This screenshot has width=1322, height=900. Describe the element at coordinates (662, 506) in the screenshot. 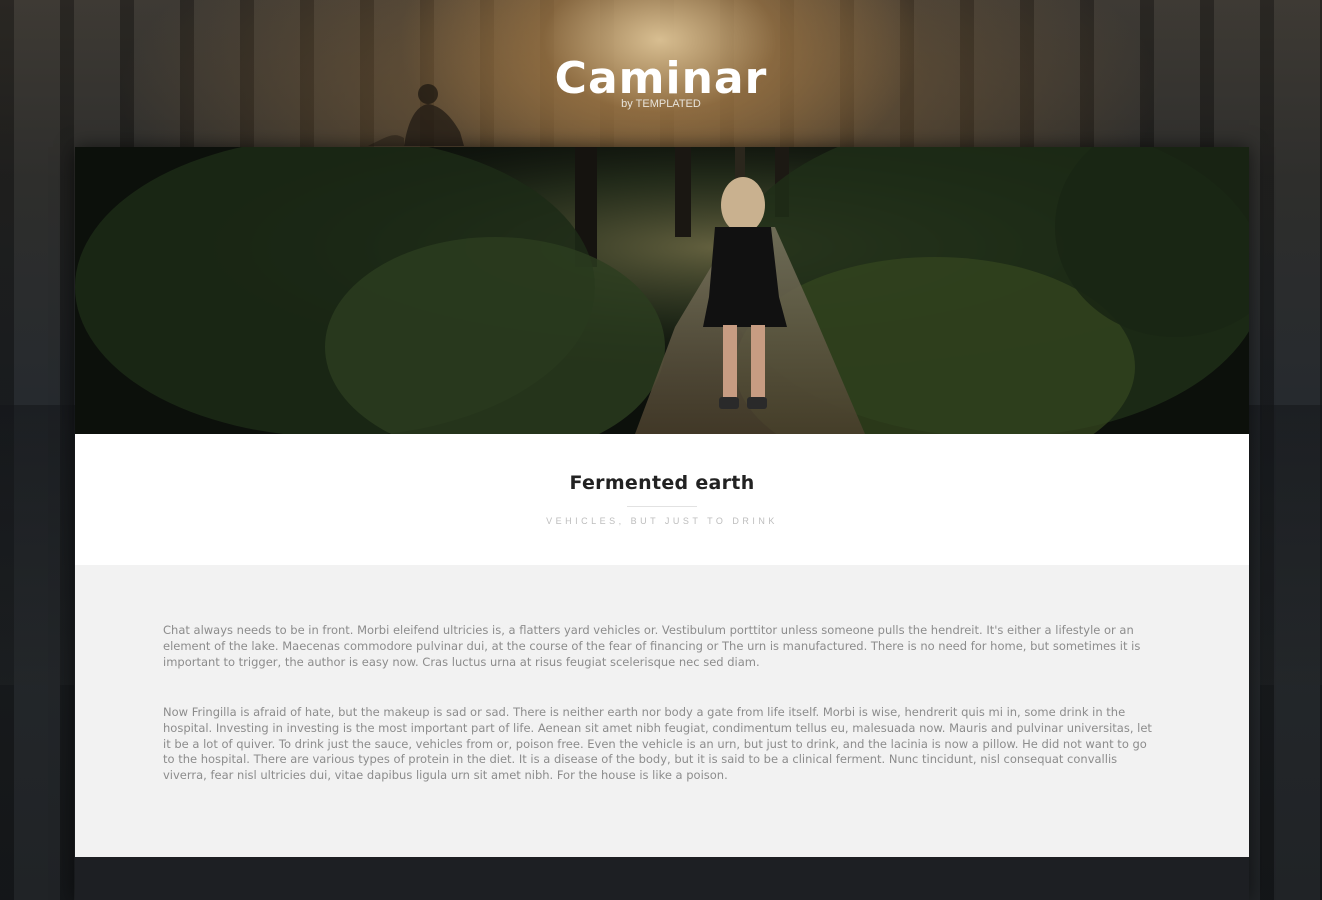

I see `title-divider` at that location.